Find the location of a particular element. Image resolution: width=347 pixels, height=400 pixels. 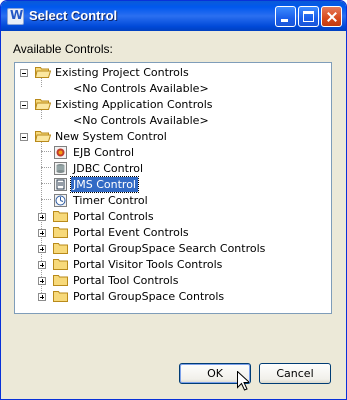

tree-node-jdbc-control: JDBC Control is located at coordinates (173, 168).